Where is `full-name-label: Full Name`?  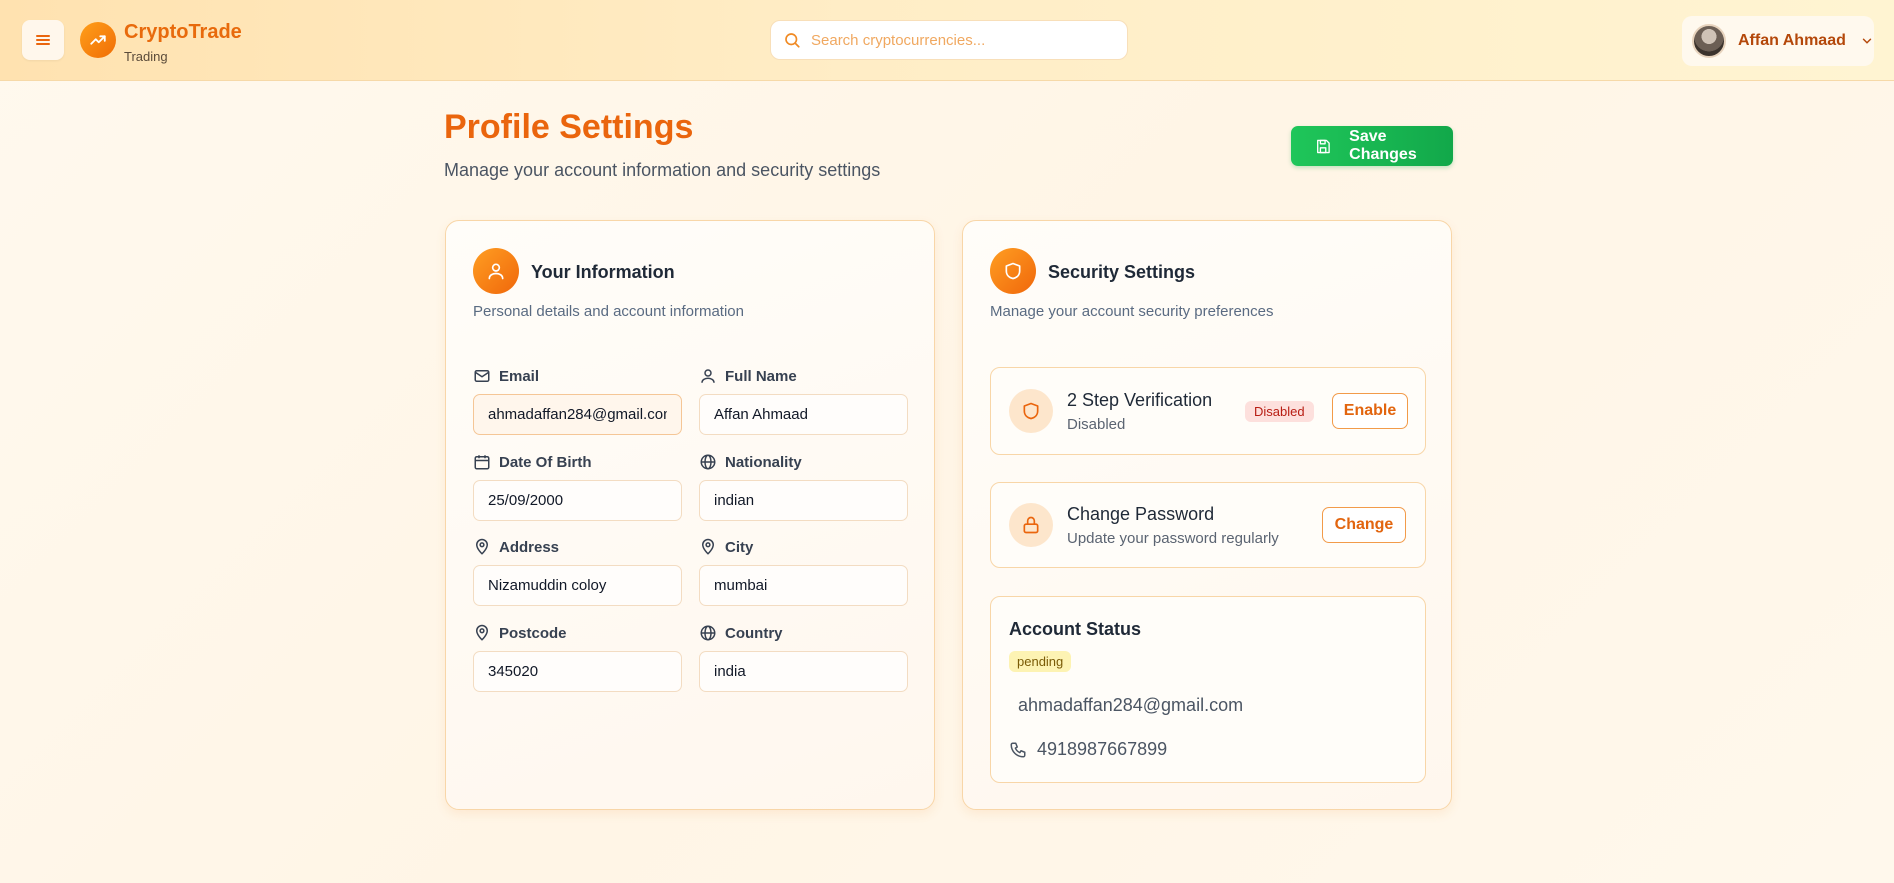 full-name-label: Full Name is located at coordinates (748, 376).